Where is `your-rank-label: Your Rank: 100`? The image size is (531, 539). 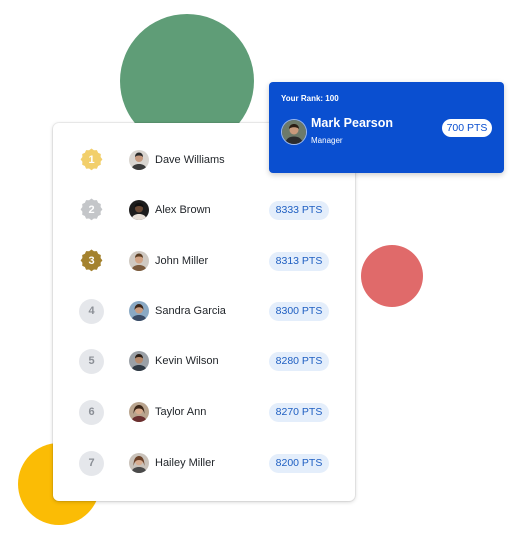 your-rank-label: Your Rank: 100 is located at coordinates (310, 98).